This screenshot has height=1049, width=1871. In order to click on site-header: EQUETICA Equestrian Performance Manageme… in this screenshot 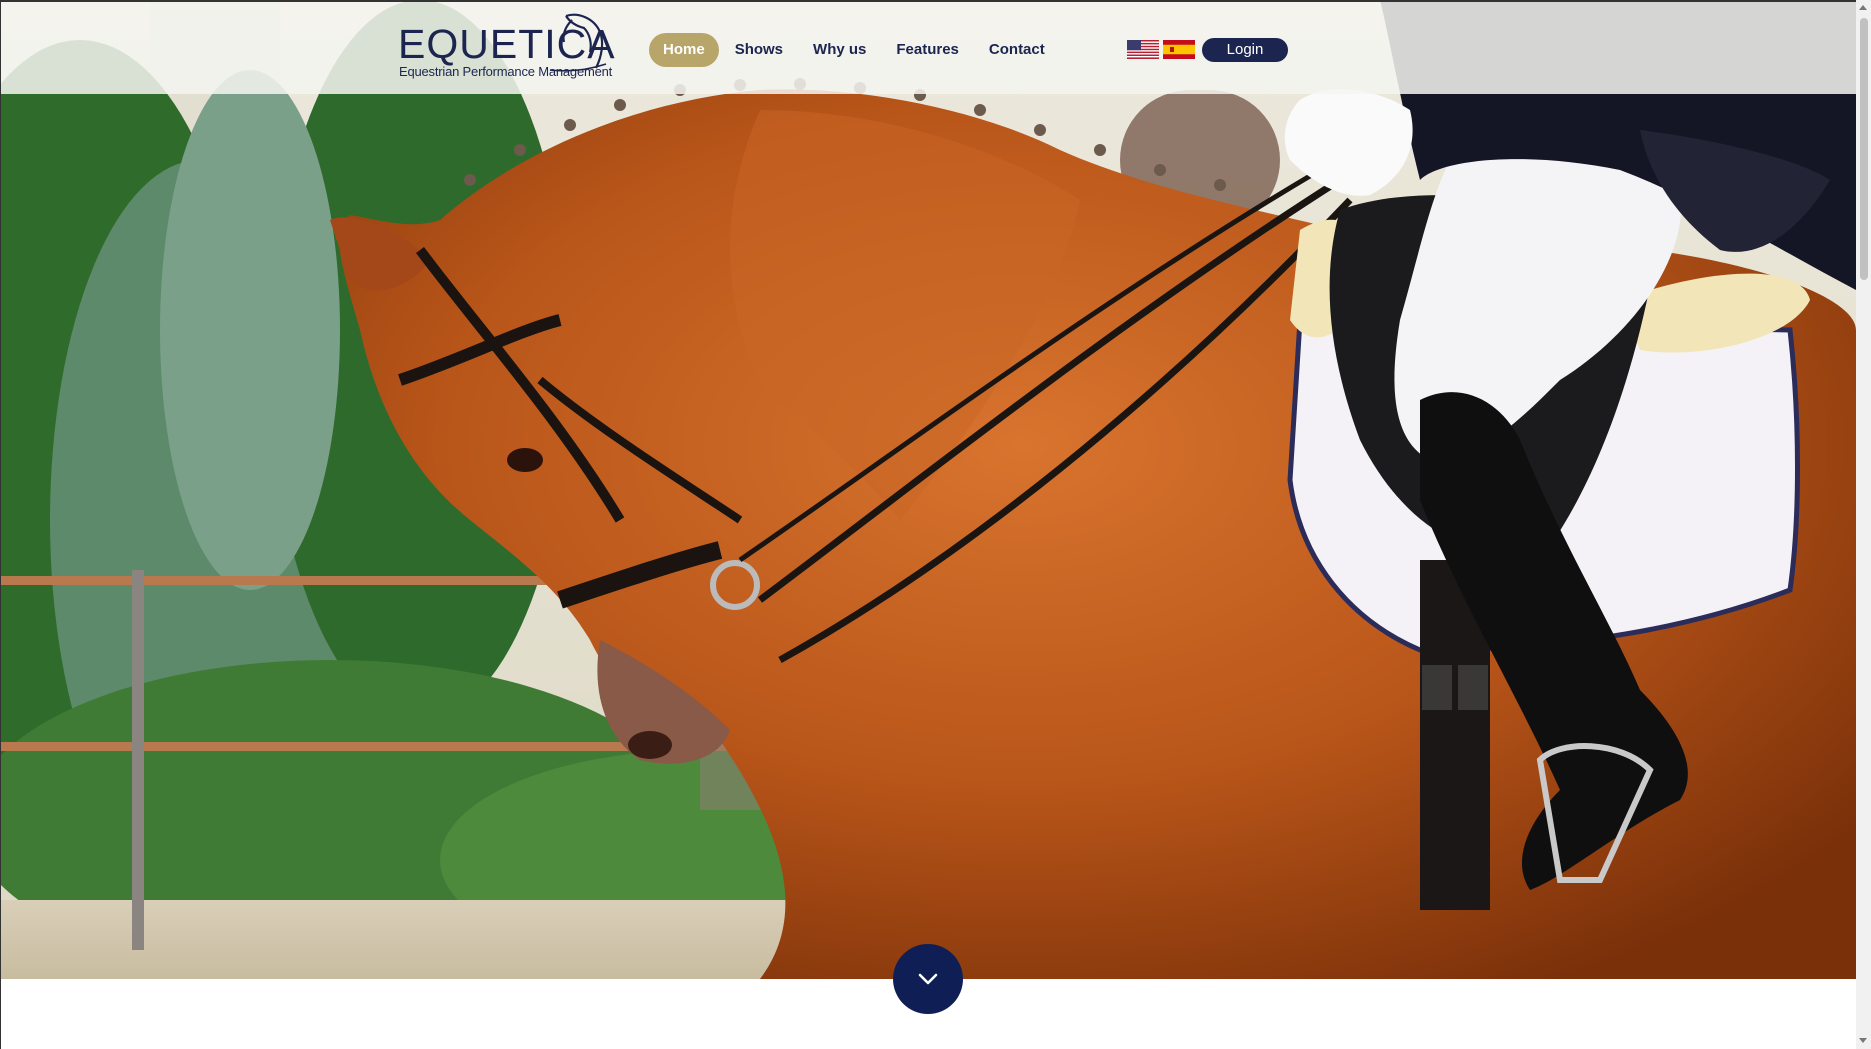, I will do `click(928, 47)`.